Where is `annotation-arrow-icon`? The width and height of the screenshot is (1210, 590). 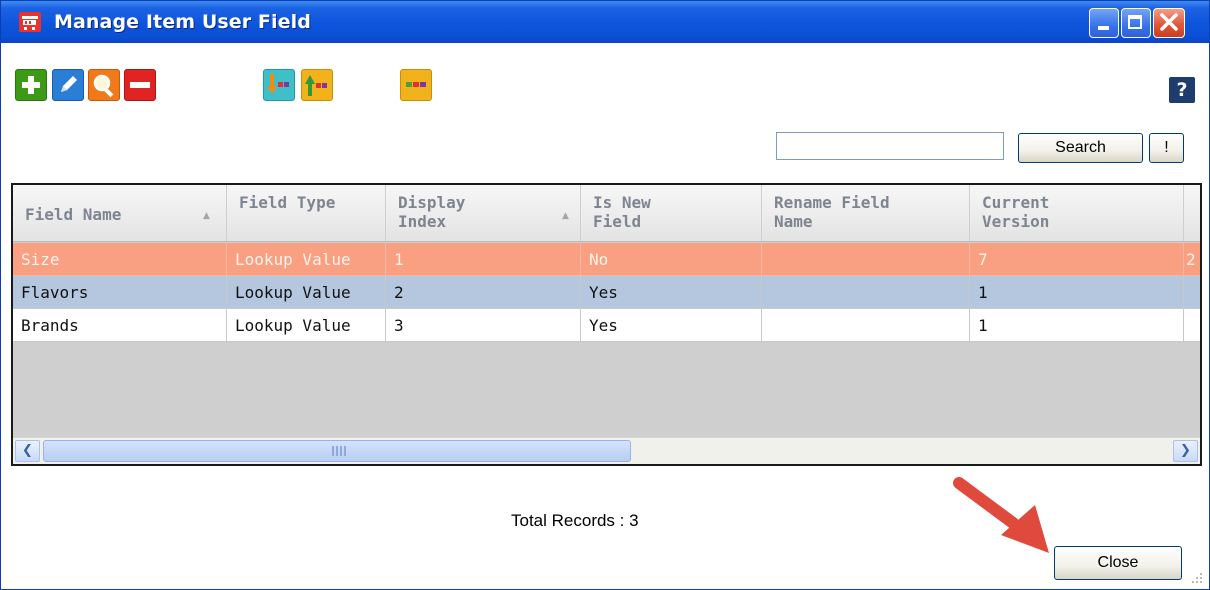 annotation-arrow-icon is located at coordinates (1001, 515).